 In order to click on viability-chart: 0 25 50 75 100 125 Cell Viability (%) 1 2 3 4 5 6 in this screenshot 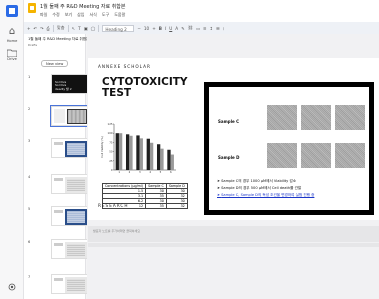, I will do `click(140, 151)`.